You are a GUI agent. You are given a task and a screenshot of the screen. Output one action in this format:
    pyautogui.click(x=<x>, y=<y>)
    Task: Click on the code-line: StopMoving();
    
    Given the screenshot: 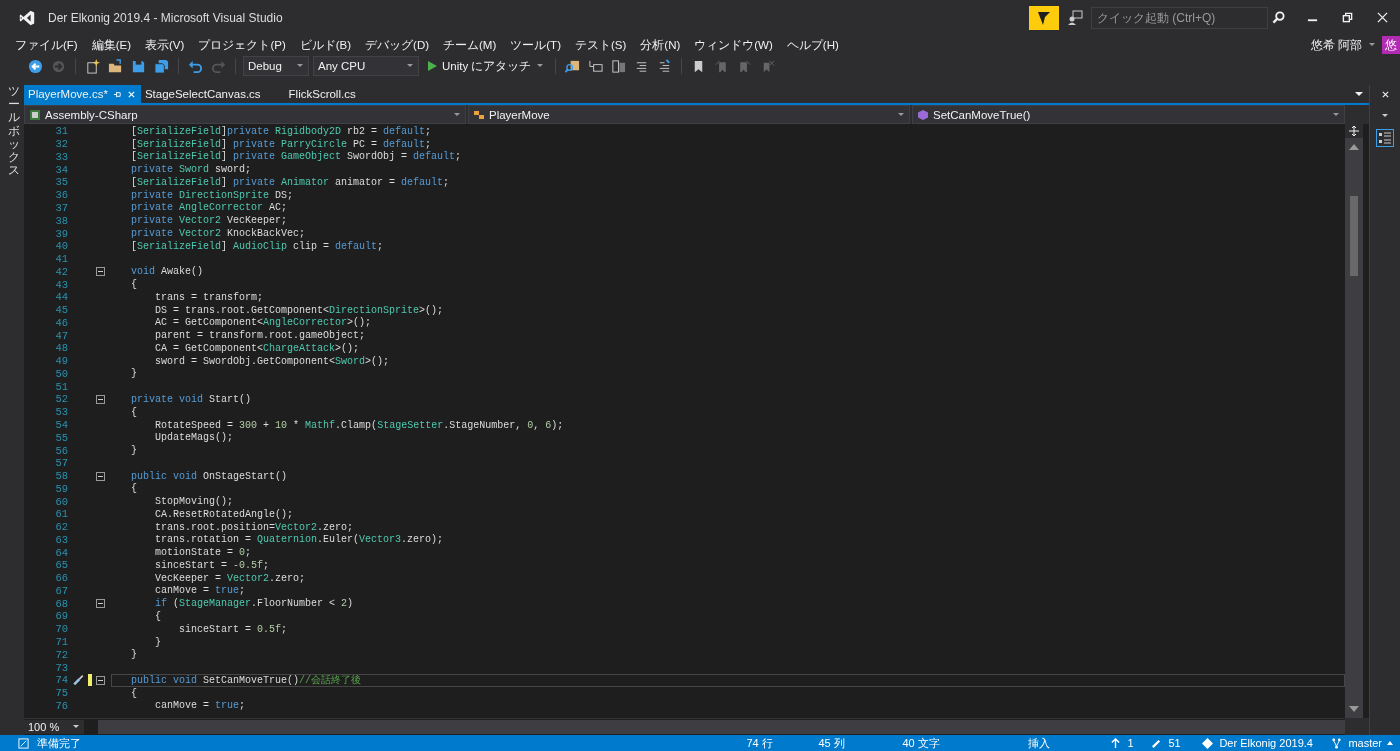 What is the action you would take?
    pyautogui.click(x=194, y=502)
    